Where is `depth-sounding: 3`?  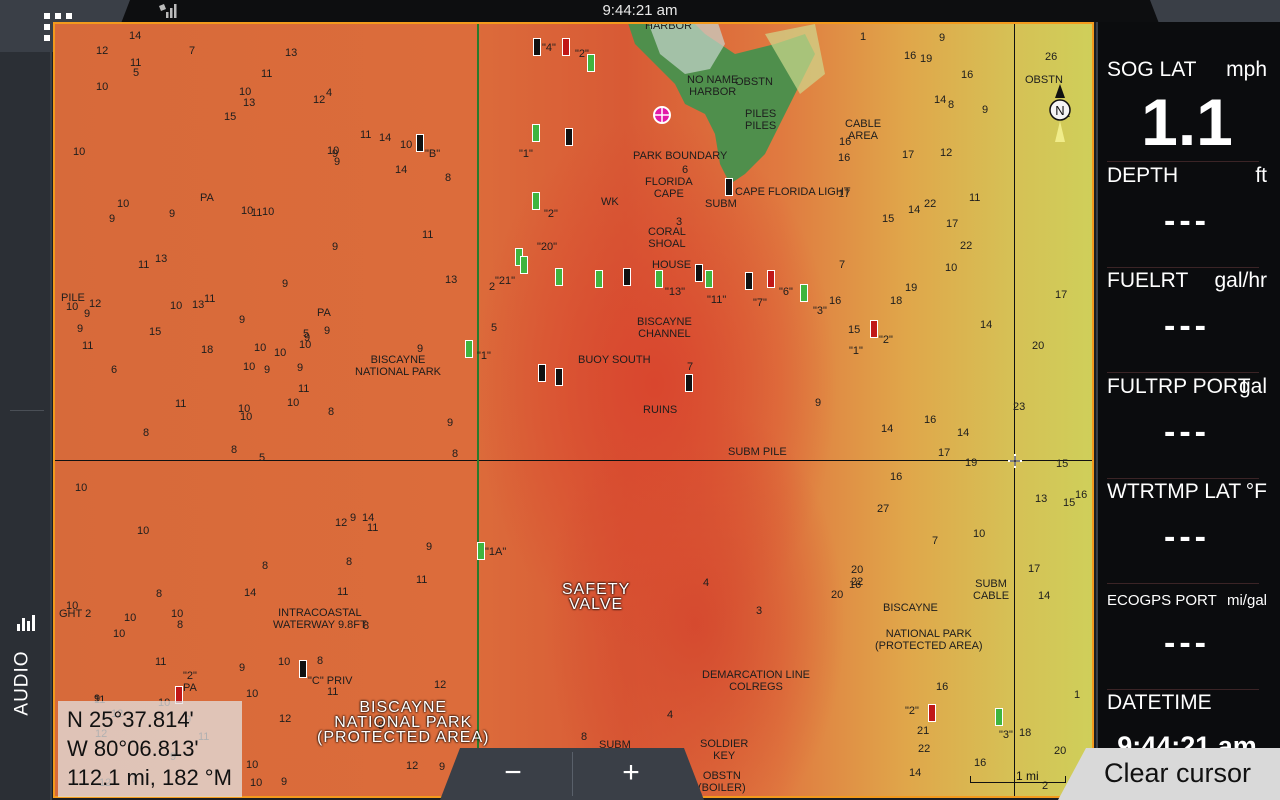
depth-sounding: 3 is located at coordinates (759, 611).